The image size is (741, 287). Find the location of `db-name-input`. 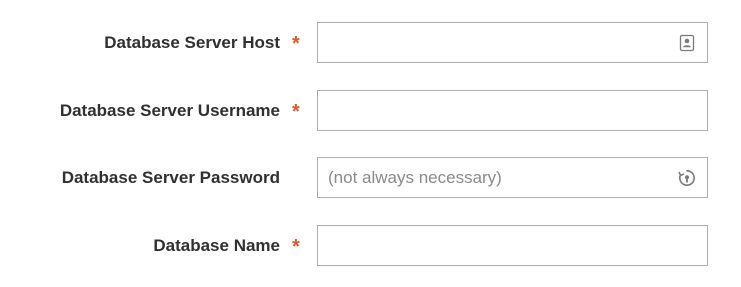

db-name-input is located at coordinates (512, 245).